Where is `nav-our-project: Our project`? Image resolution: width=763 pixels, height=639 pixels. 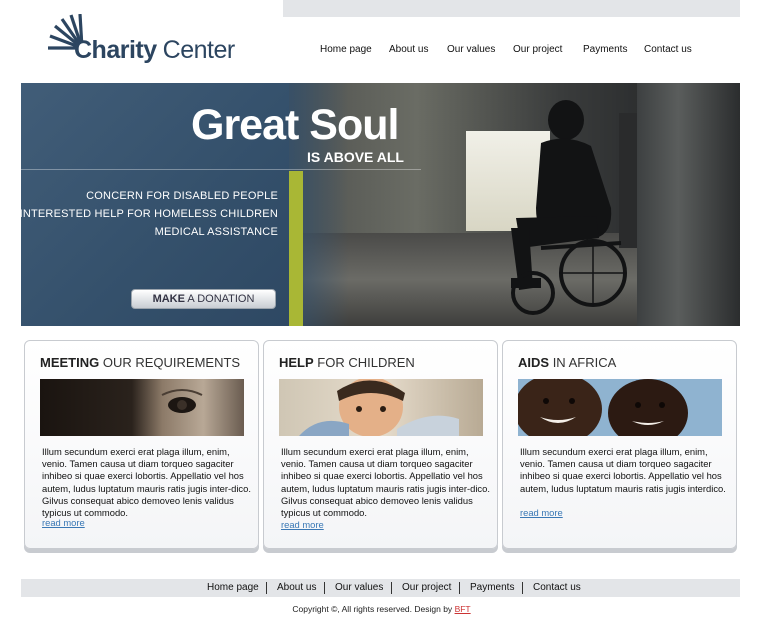
nav-our-project: Our project is located at coordinates (537, 49).